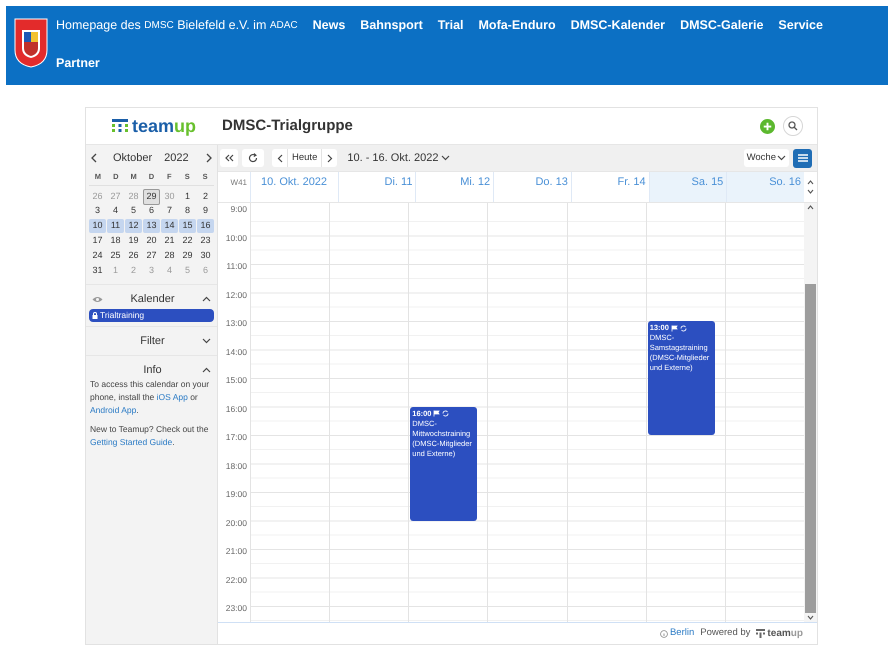 Image resolution: width=888 pixels, height=645 pixels. Describe the element at coordinates (236, 295) in the screenshot. I see `time-label: 12:00` at that location.